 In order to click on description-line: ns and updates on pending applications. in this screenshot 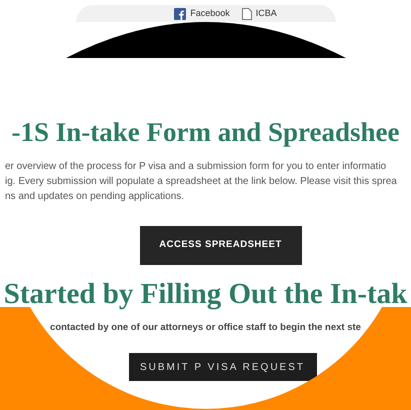, I will do `click(95, 197)`.